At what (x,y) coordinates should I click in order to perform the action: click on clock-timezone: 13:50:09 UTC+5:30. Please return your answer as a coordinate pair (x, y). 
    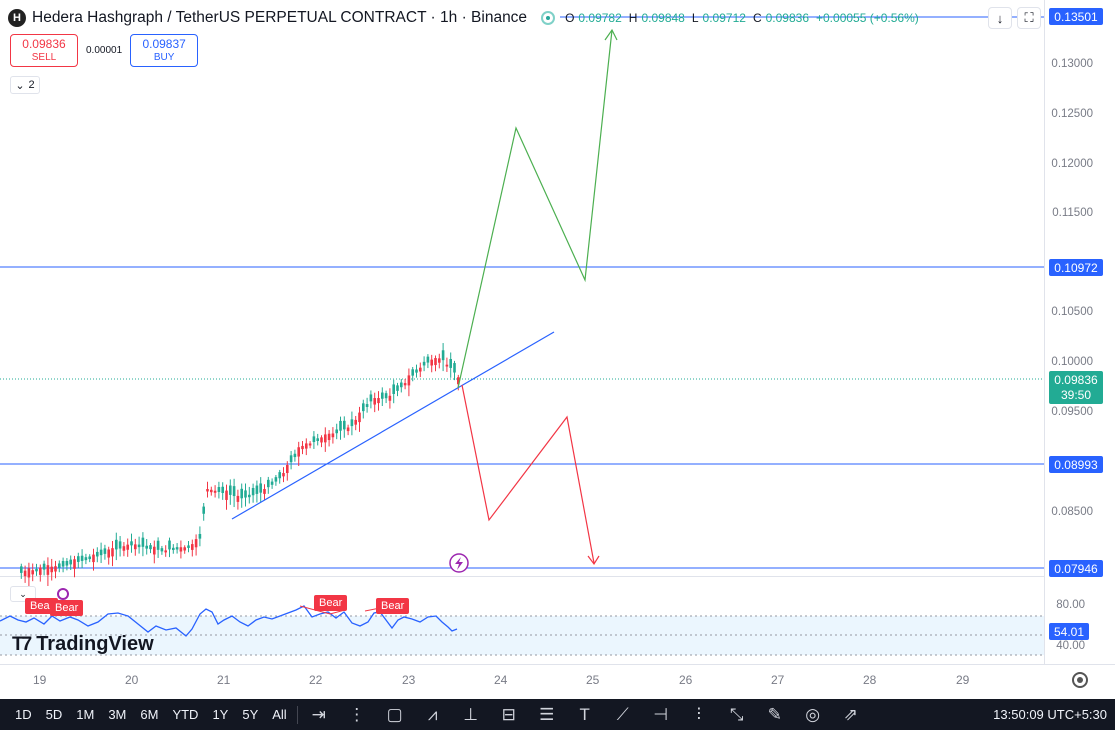
    Looking at the image, I should click on (1050, 714).